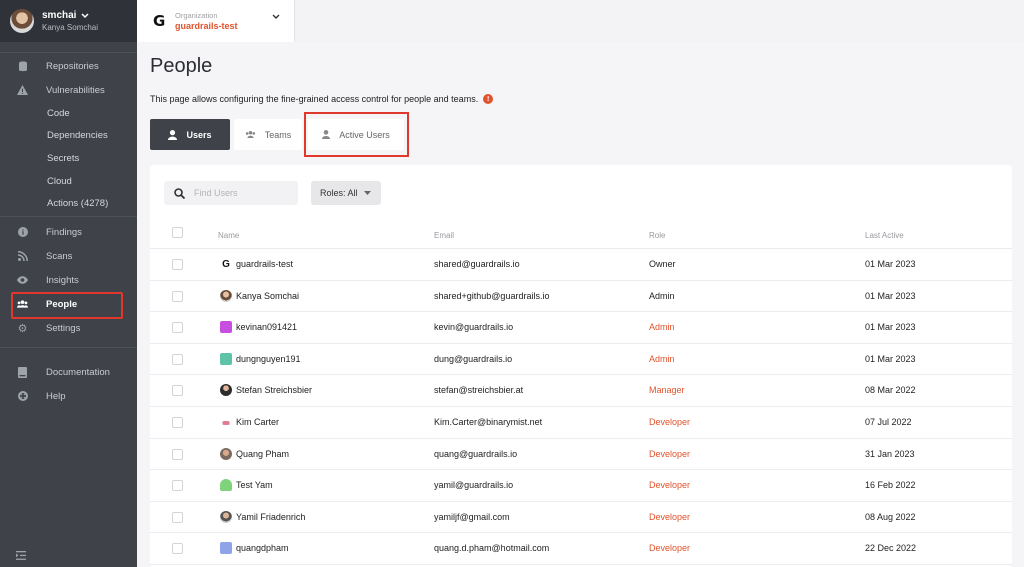  I want to click on tab-users: Users, so click(190, 134).